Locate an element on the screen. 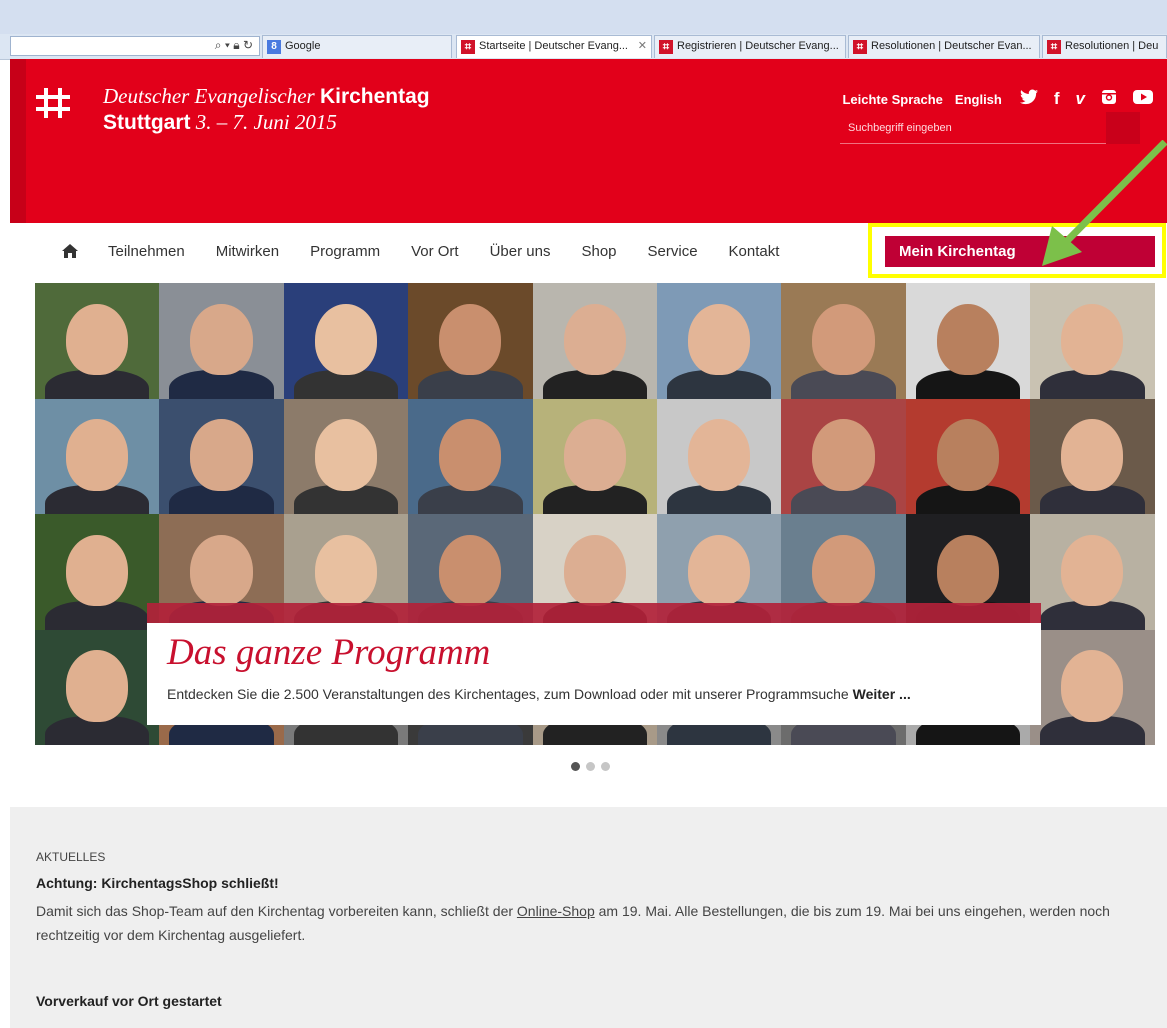 This screenshot has width=1167, height=1028. brand-subtitle: Stuttgart 3. – 7. Juni 2015 is located at coordinates (220, 122).